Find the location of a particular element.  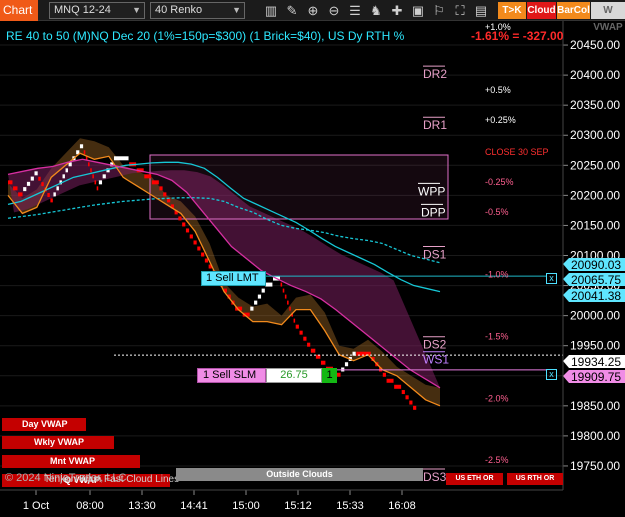

outside-clouds-label: Outside Clouds is located at coordinates (299, 474).